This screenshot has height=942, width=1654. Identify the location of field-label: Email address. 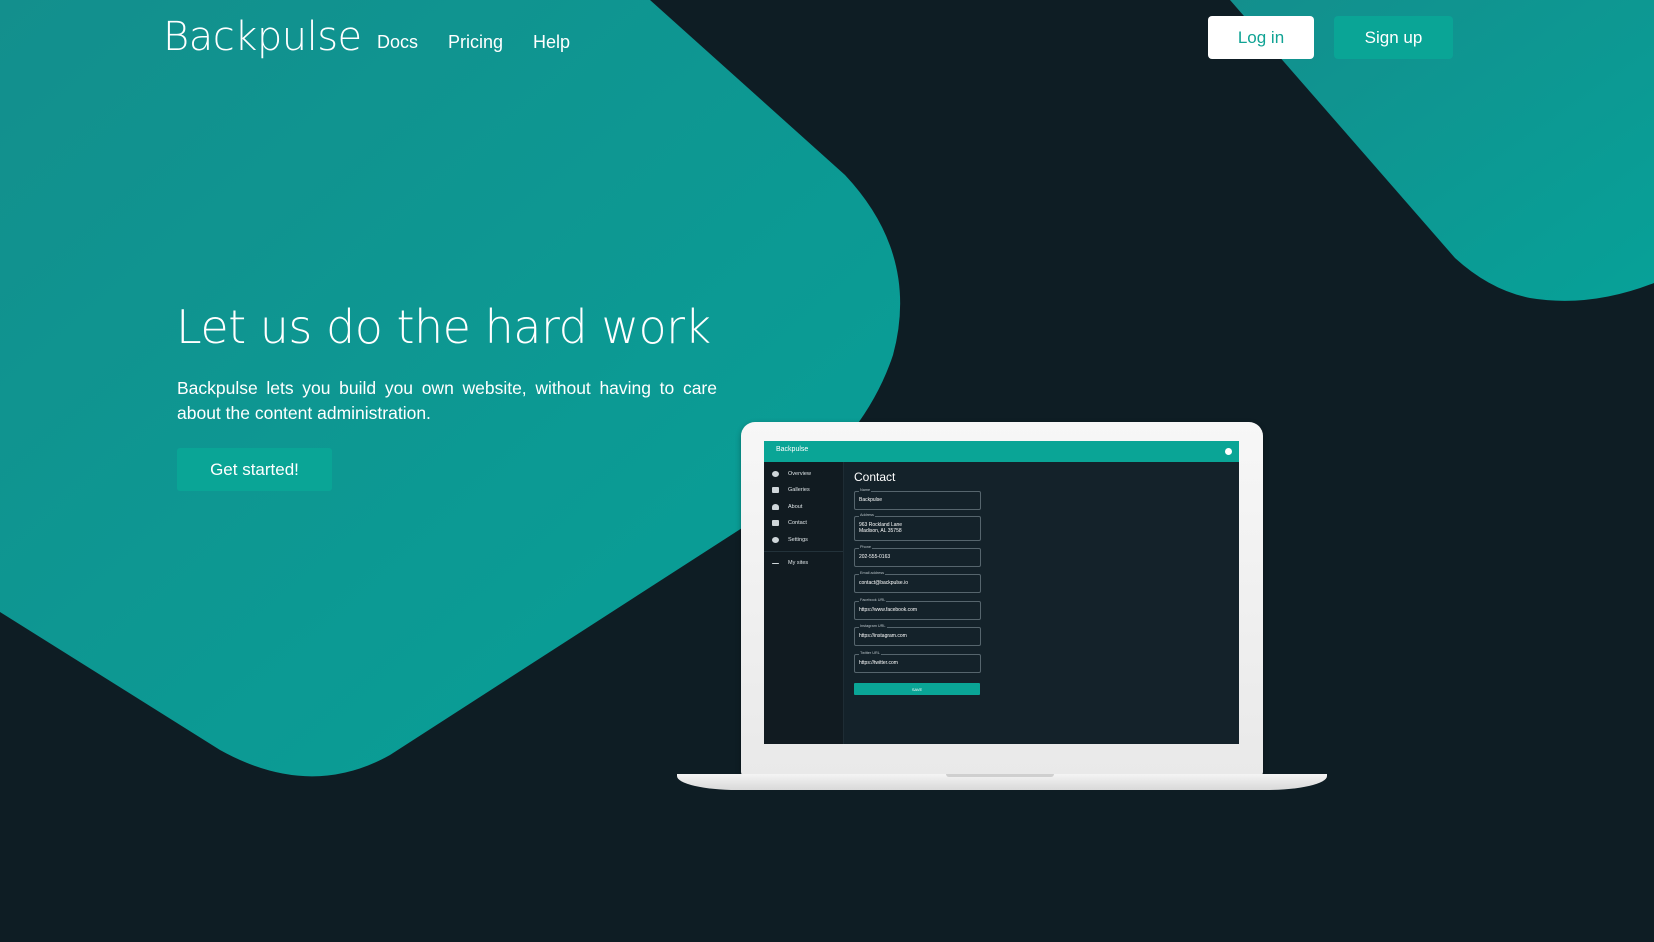
(872, 573).